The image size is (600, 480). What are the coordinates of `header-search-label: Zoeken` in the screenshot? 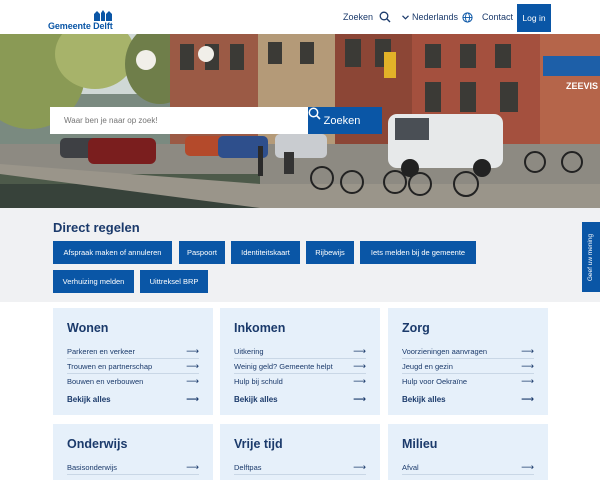 It's located at (358, 17).